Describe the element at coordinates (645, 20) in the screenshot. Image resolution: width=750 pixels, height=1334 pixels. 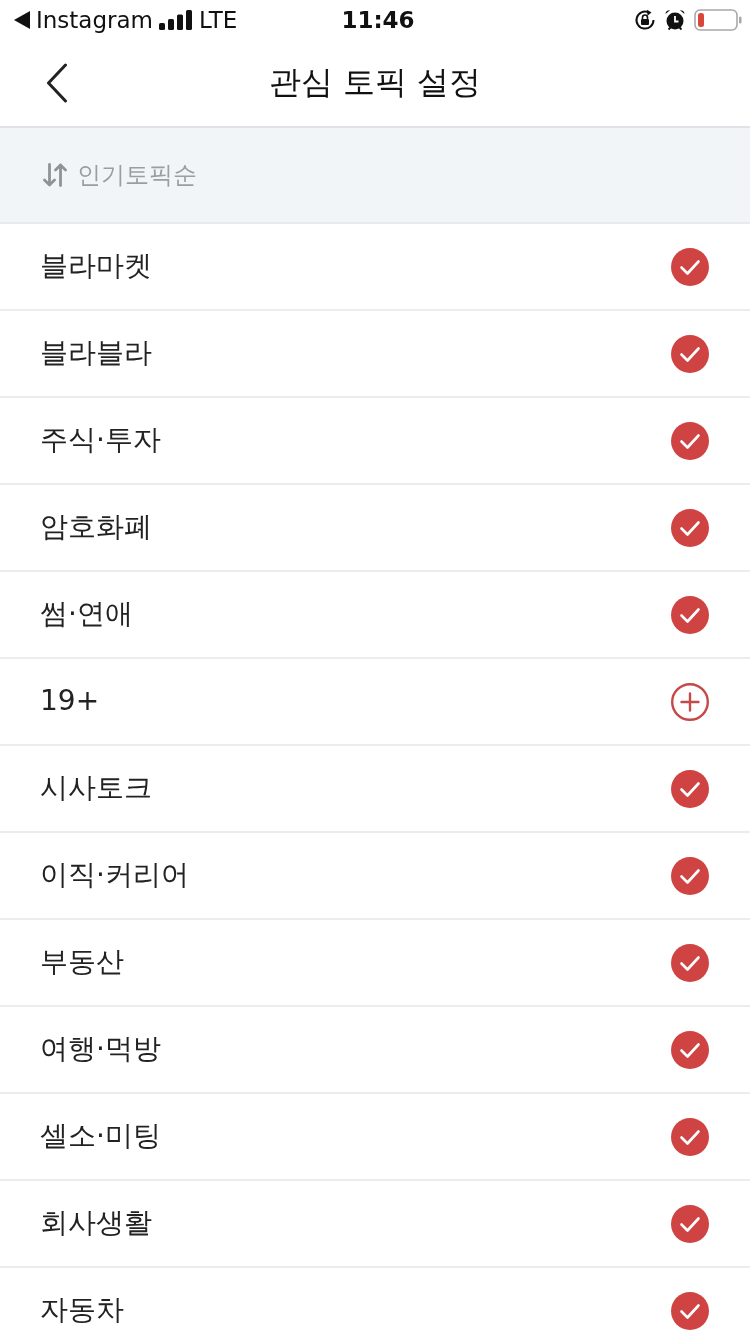
I see `rotation-lock-icon` at that location.